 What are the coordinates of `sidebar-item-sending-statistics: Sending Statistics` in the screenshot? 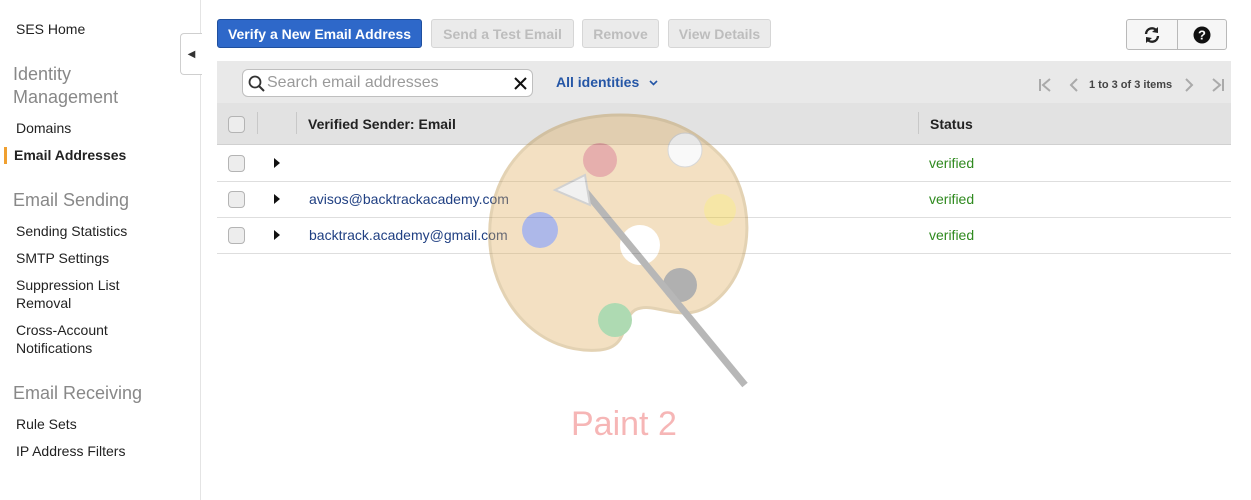 It's located at (71, 231).